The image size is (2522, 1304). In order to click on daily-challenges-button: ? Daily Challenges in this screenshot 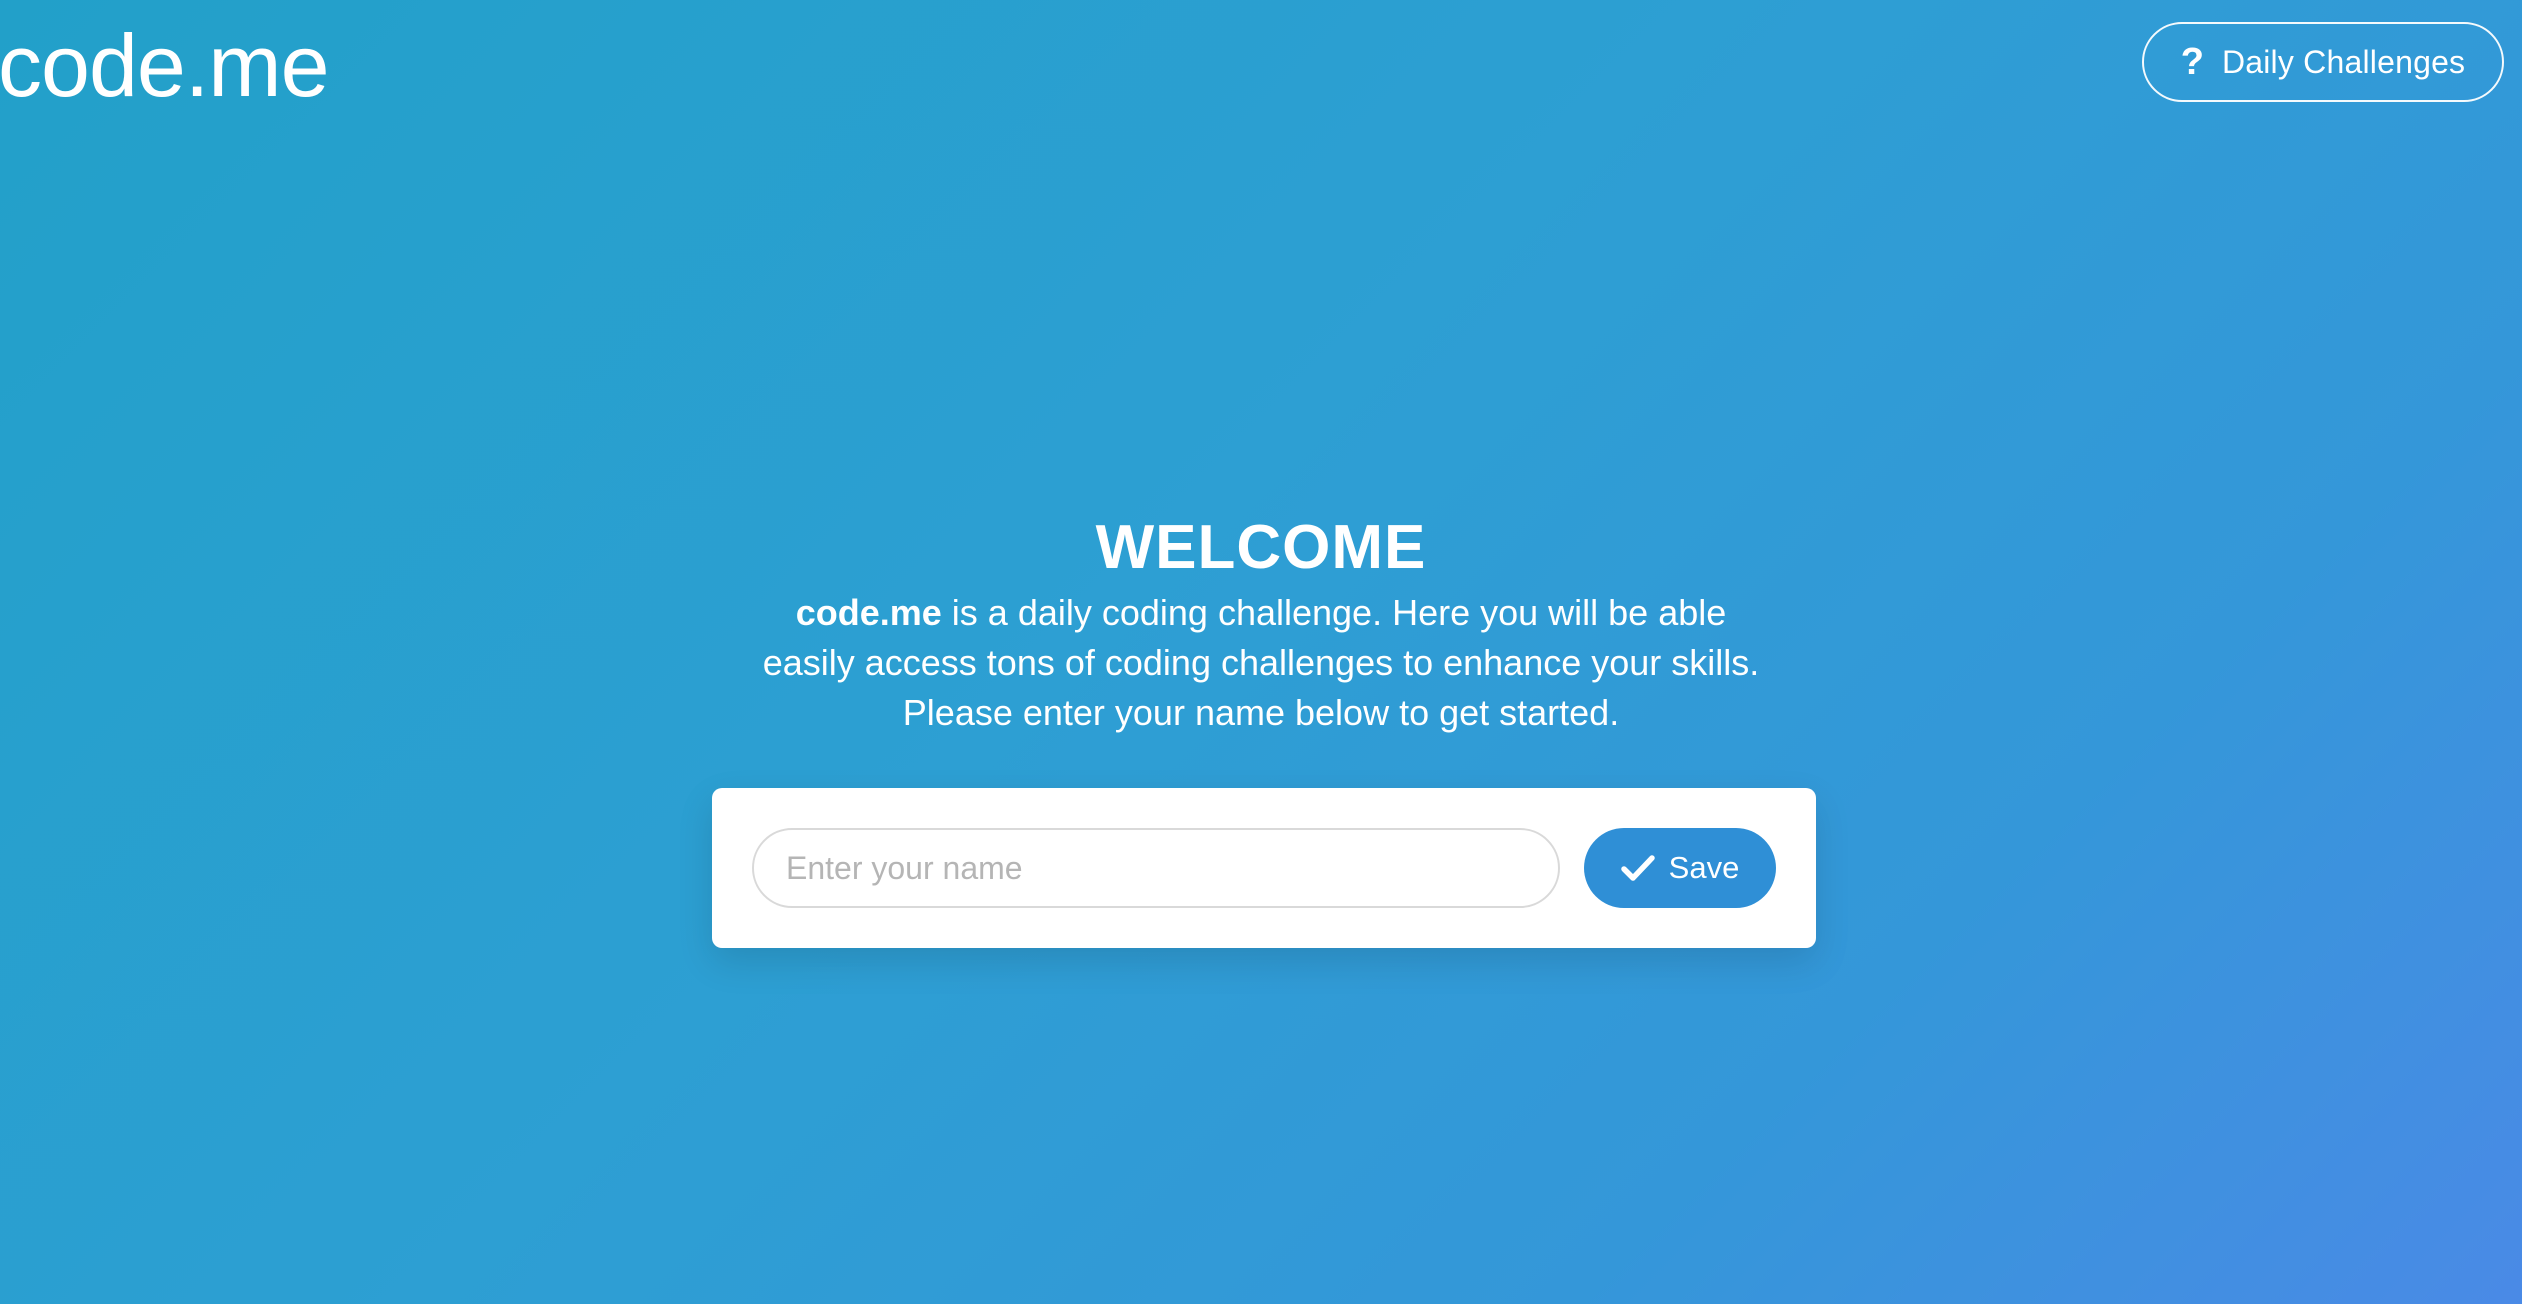, I will do `click(2323, 62)`.